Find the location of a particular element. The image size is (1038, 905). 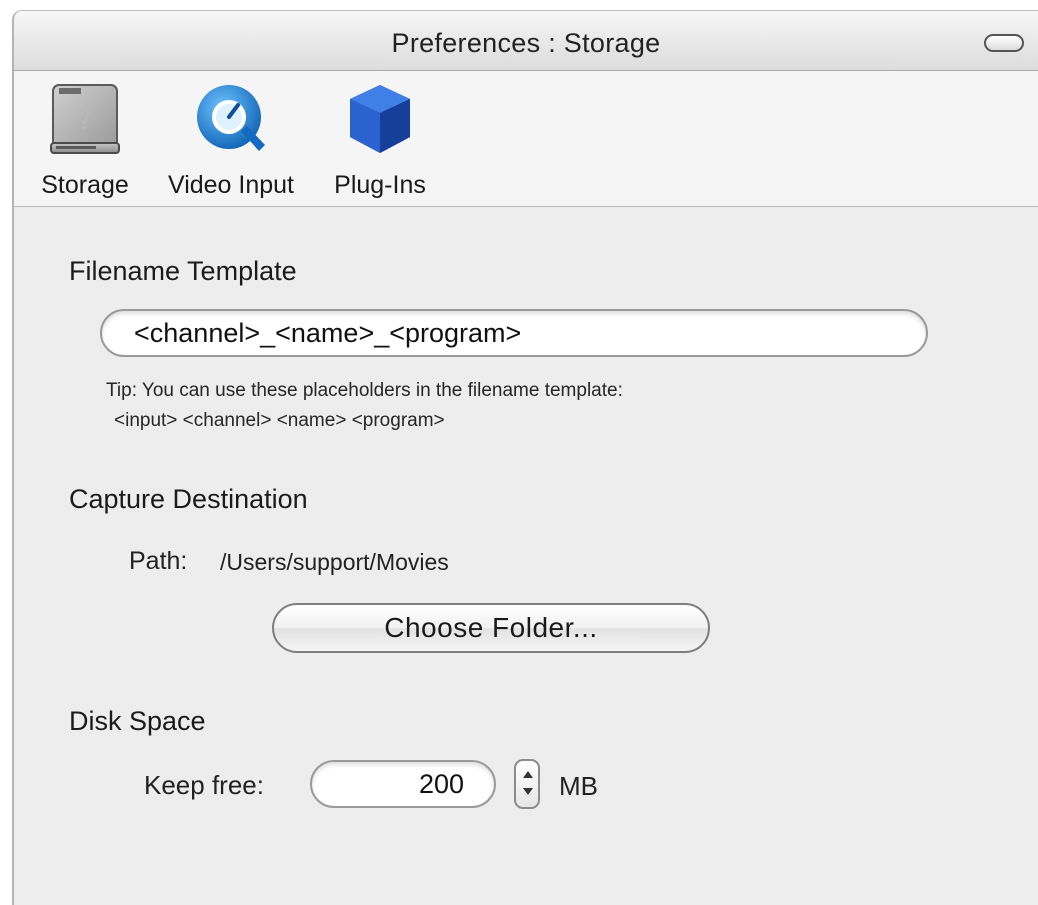

toolbar-item-label: Storage is located at coordinates (85, 185).